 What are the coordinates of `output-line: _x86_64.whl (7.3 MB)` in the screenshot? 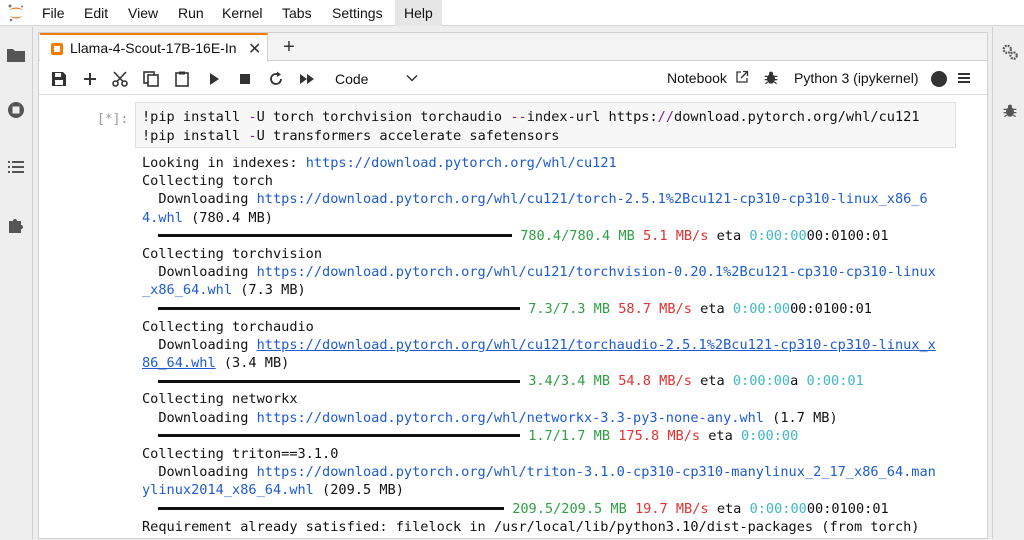 It's located at (224, 290).